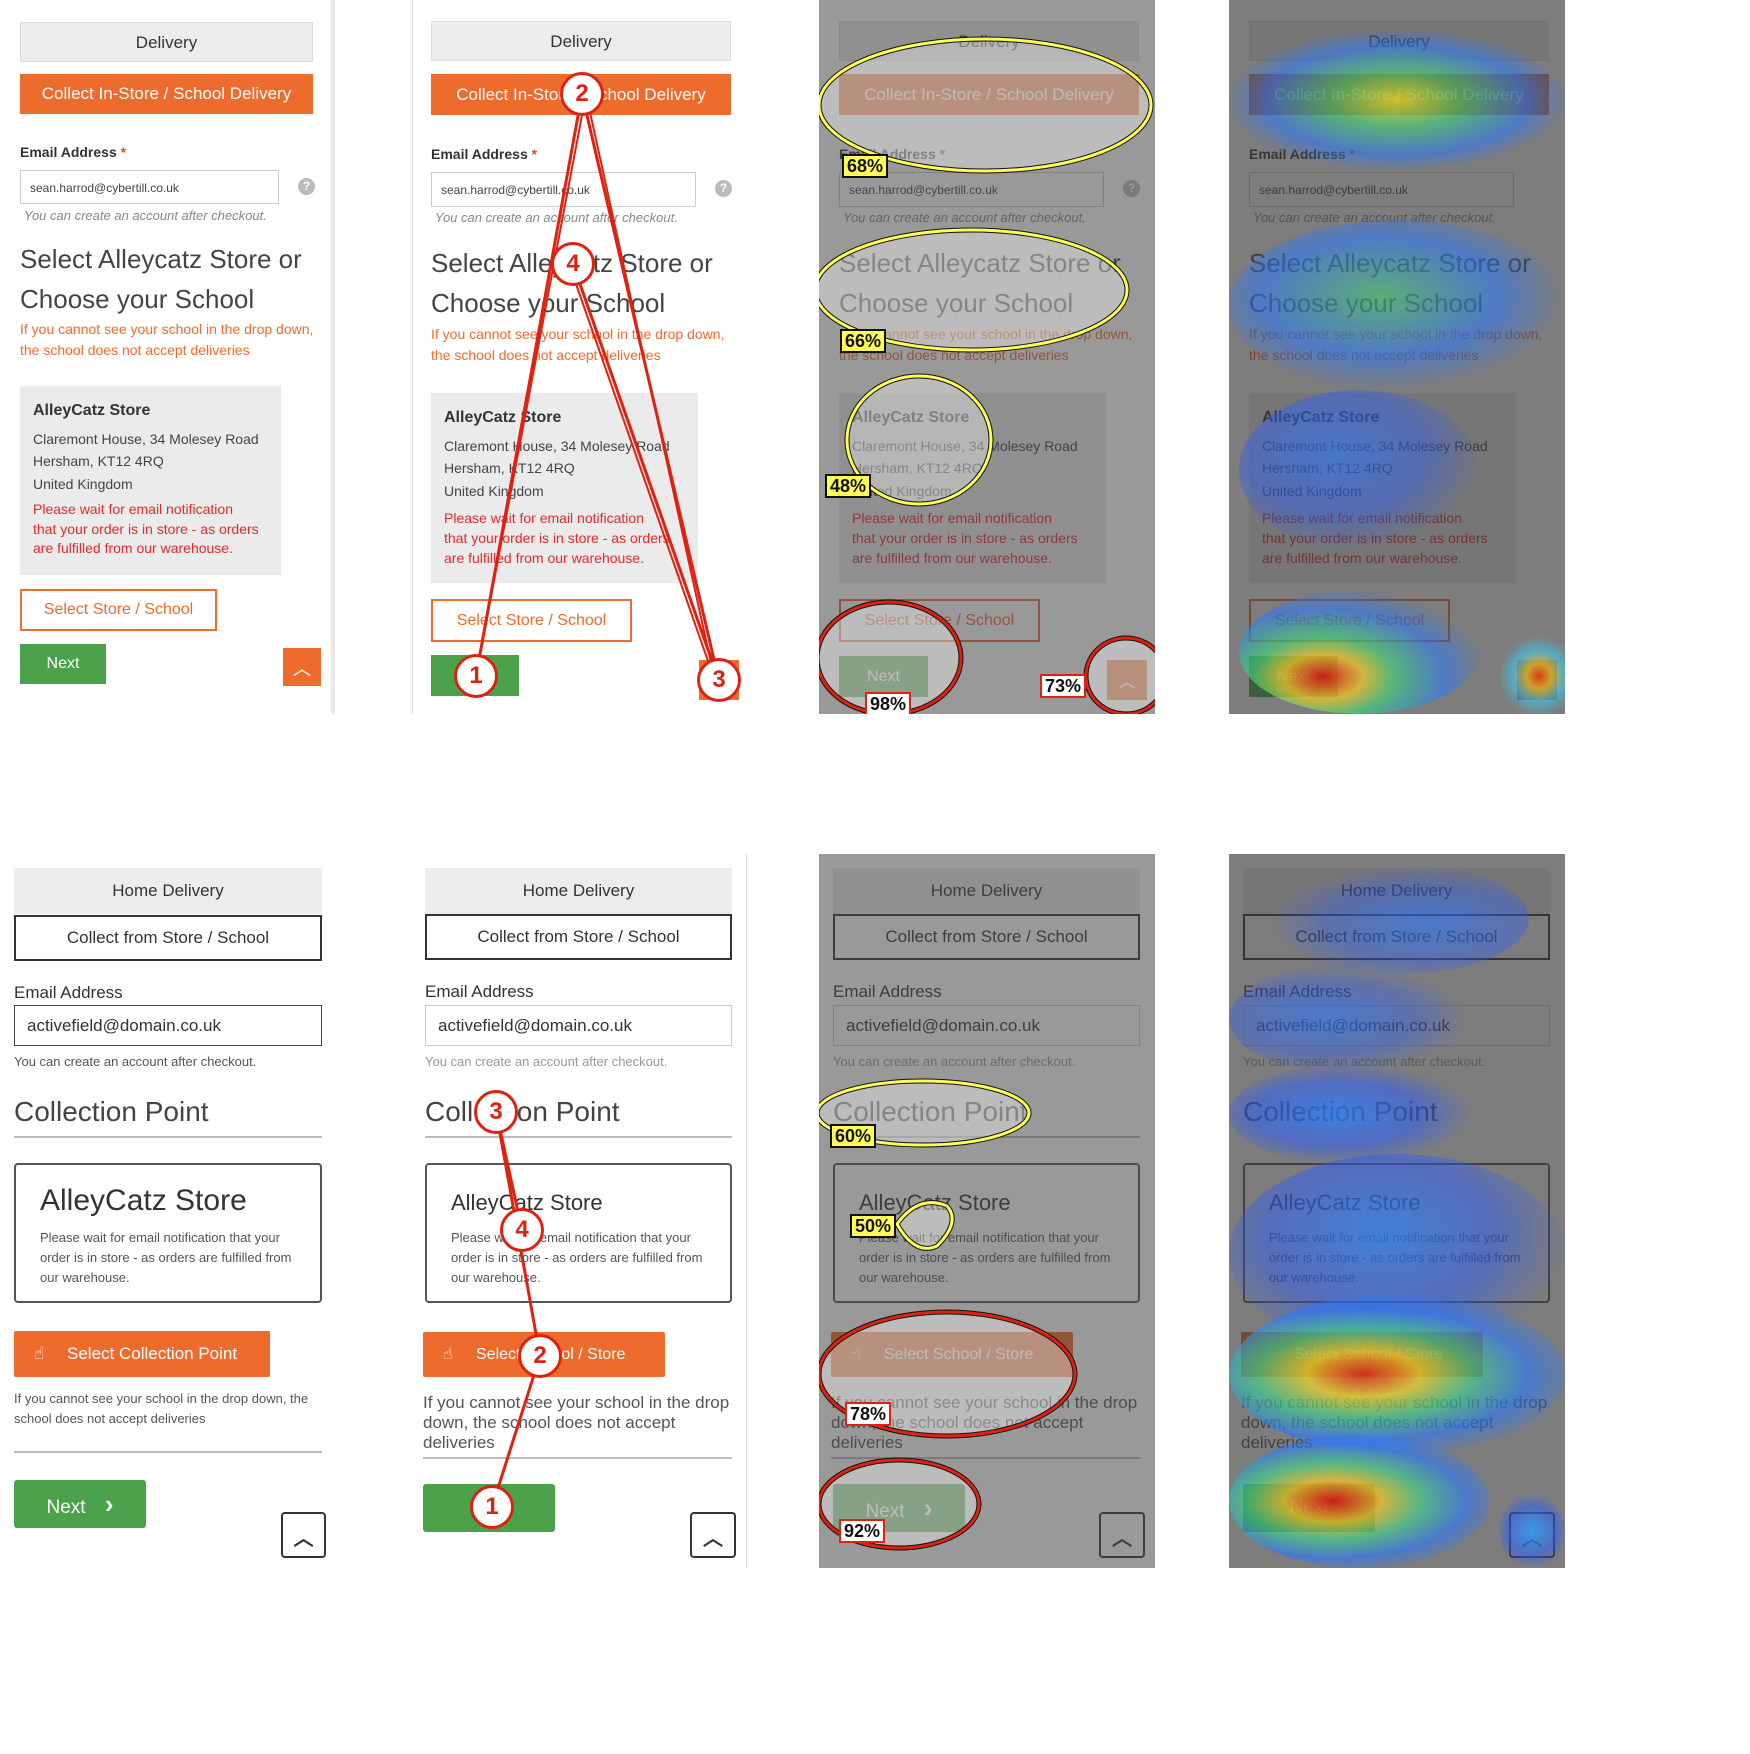 The image size is (1750, 1754). What do you see at coordinates (1362, 1354) in the screenshot?
I see `select-school-store-button: Select School / Store` at bounding box center [1362, 1354].